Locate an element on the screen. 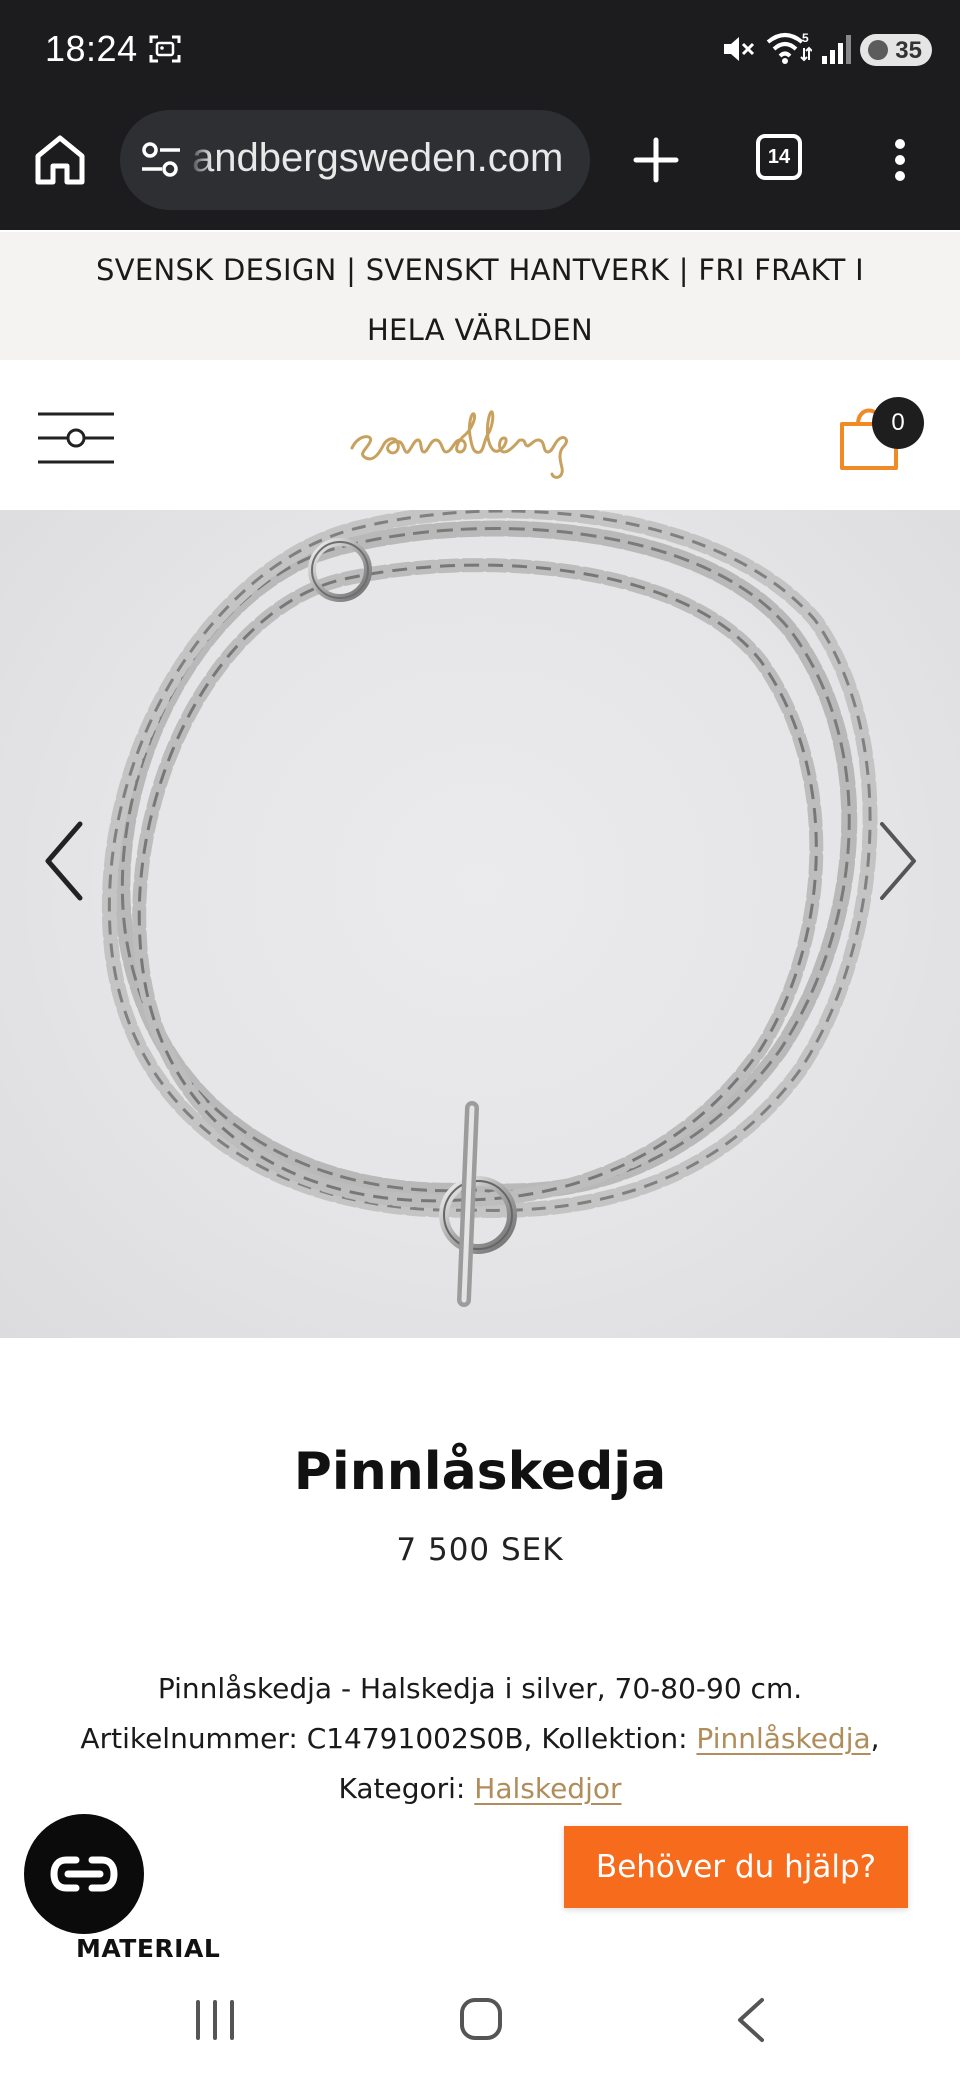 This screenshot has width=960, height=2080. more-vert-icon is located at coordinates (900, 160).